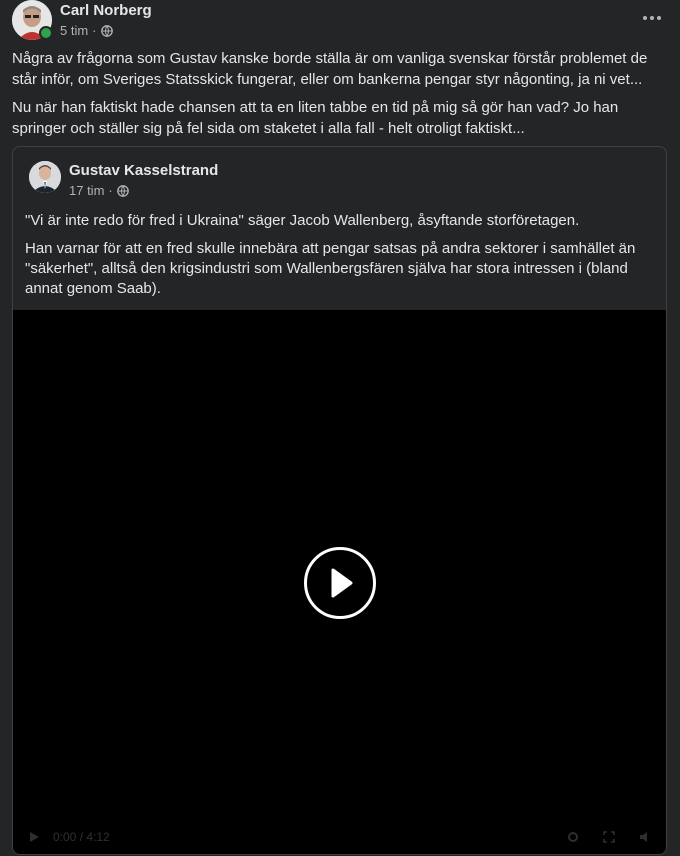 This screenshot has height=856, width=680. I want to click on shared-post-header: Gustav Kasselstrand 17 tim ·, so click(123, 180).